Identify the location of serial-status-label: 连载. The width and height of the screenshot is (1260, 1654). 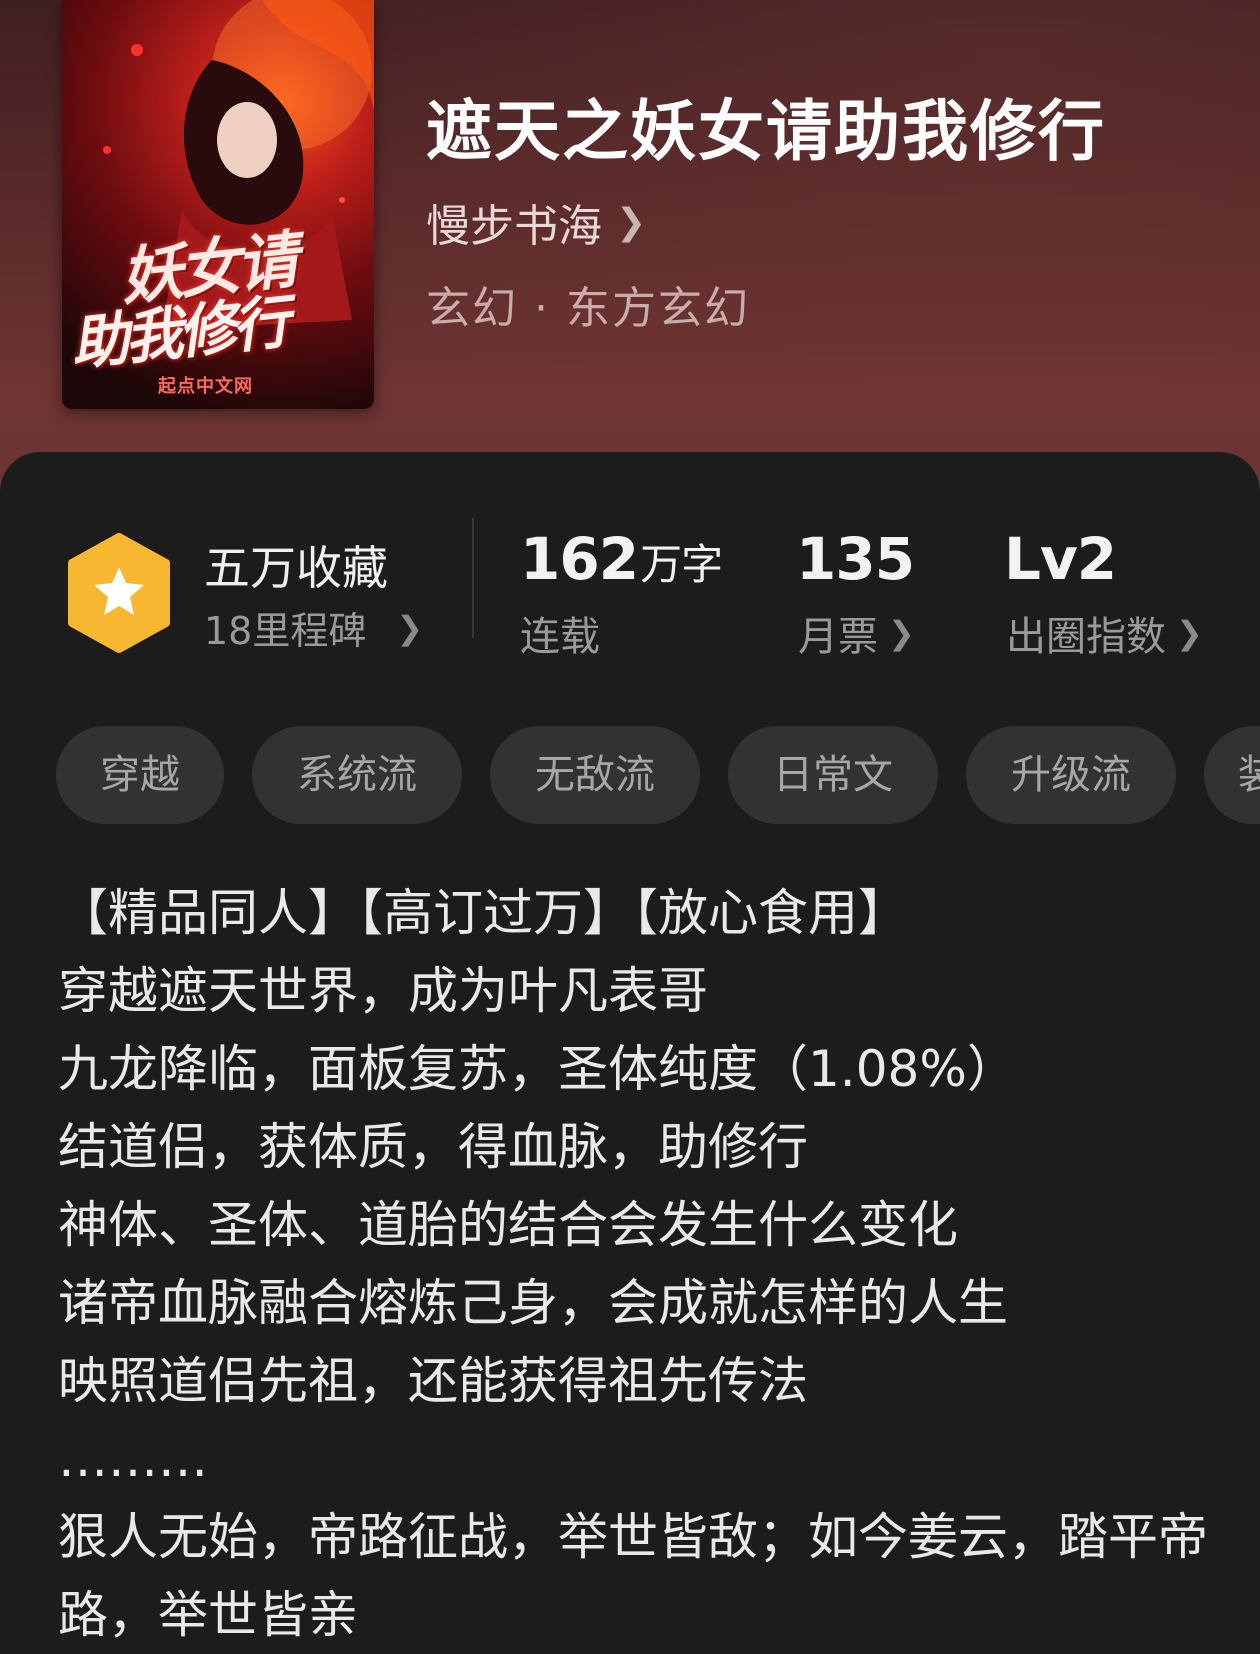
(560, 637).